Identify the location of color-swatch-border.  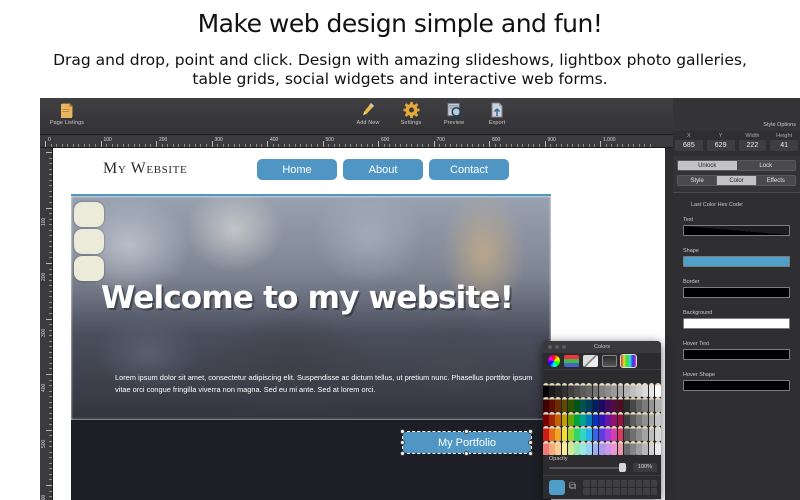
(736, 292).